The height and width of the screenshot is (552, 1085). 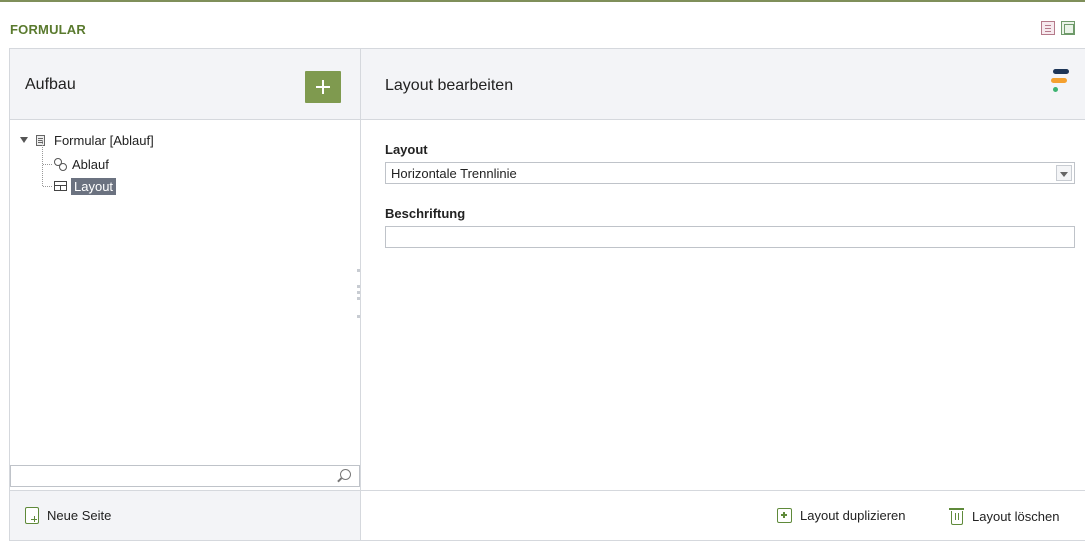 I want to click on tree-item-ablauf: Ablauf, so click(x=81, y=164).